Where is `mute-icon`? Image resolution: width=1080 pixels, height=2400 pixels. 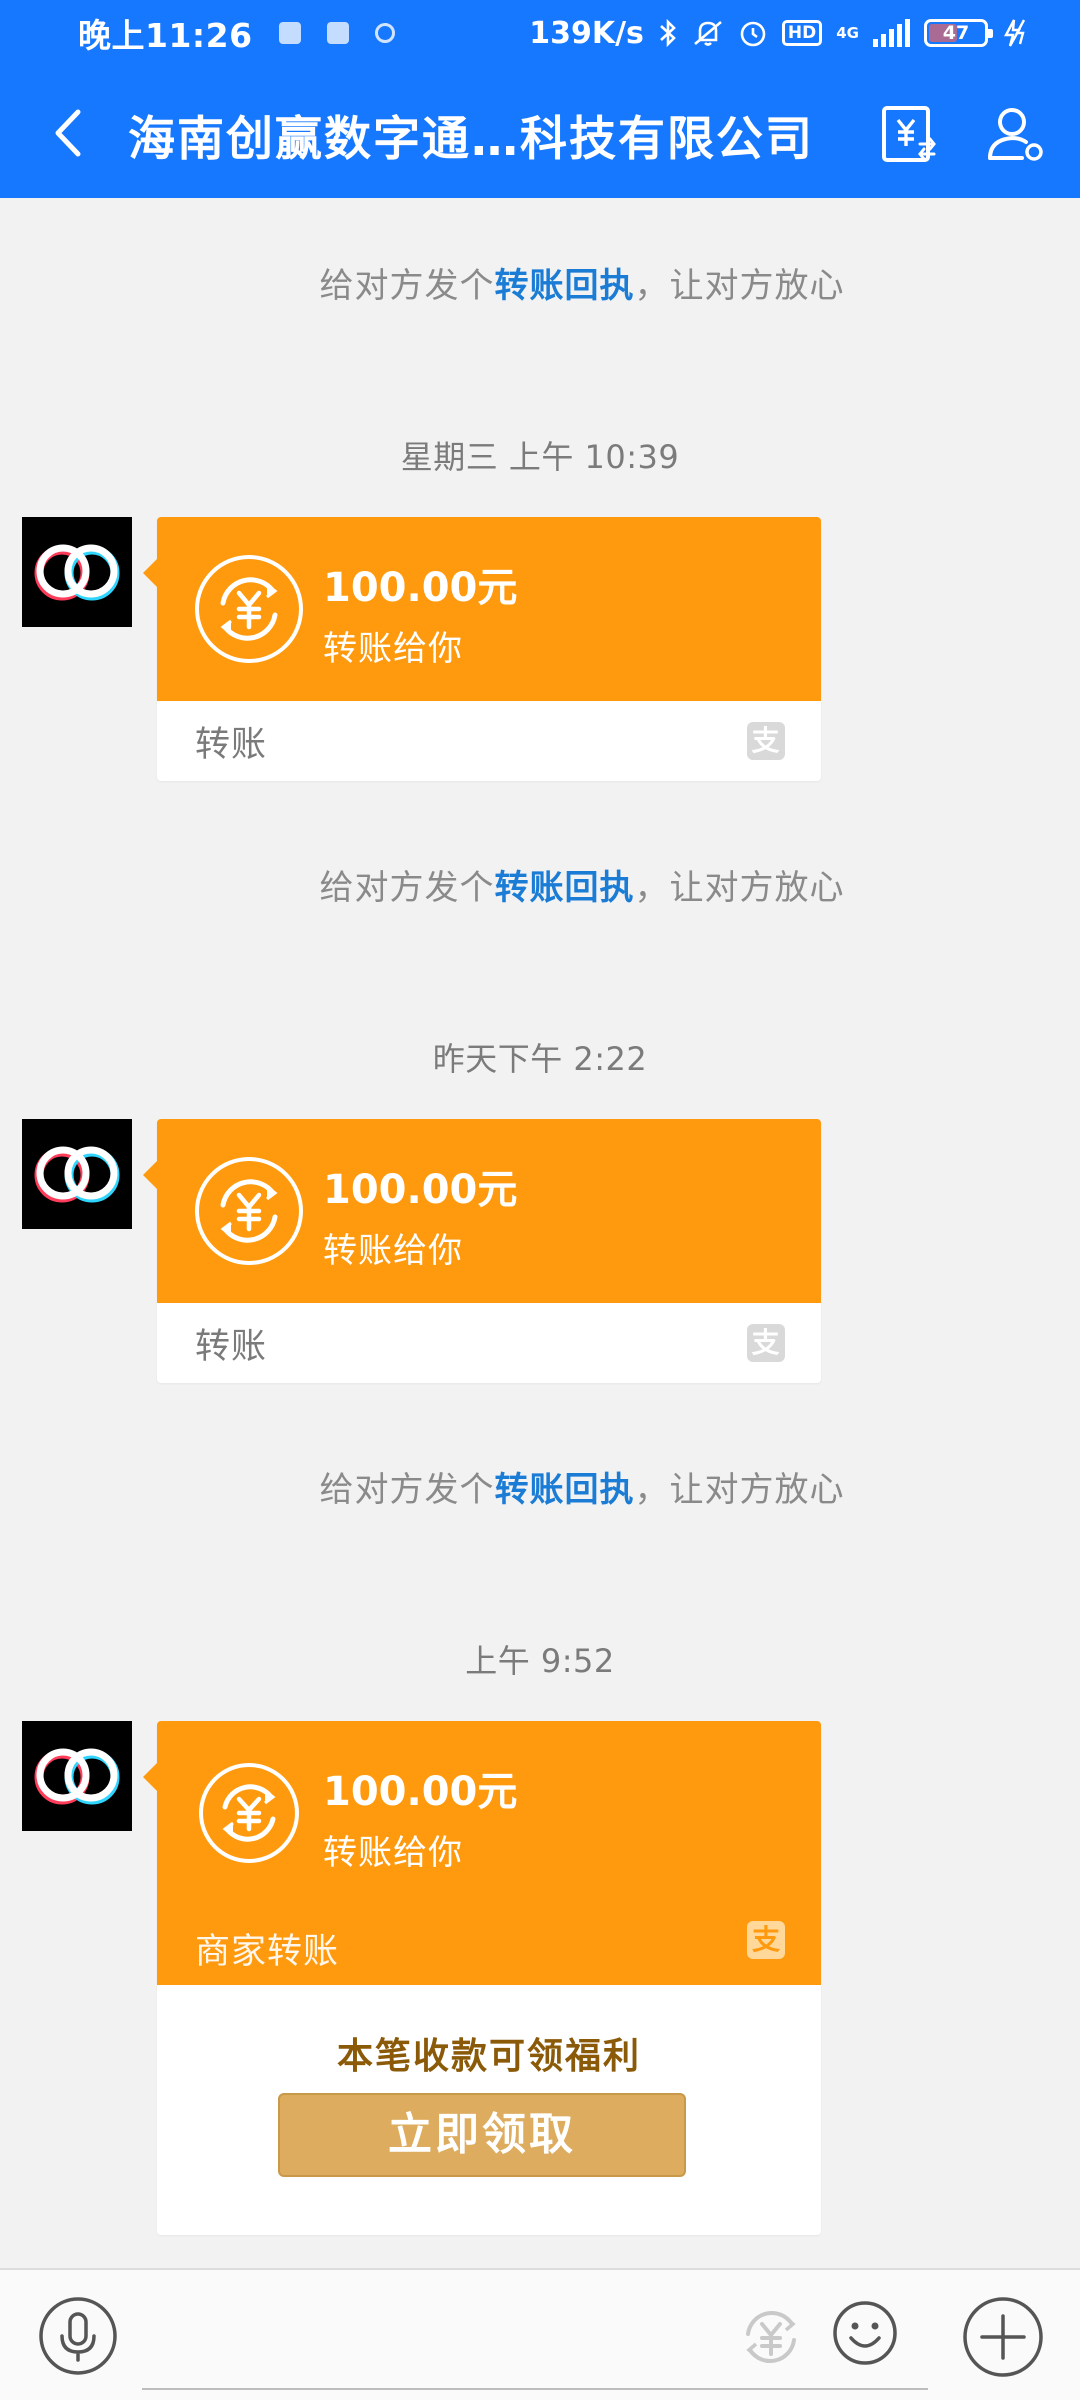
mute-icon is located at coordinates (708, 33).